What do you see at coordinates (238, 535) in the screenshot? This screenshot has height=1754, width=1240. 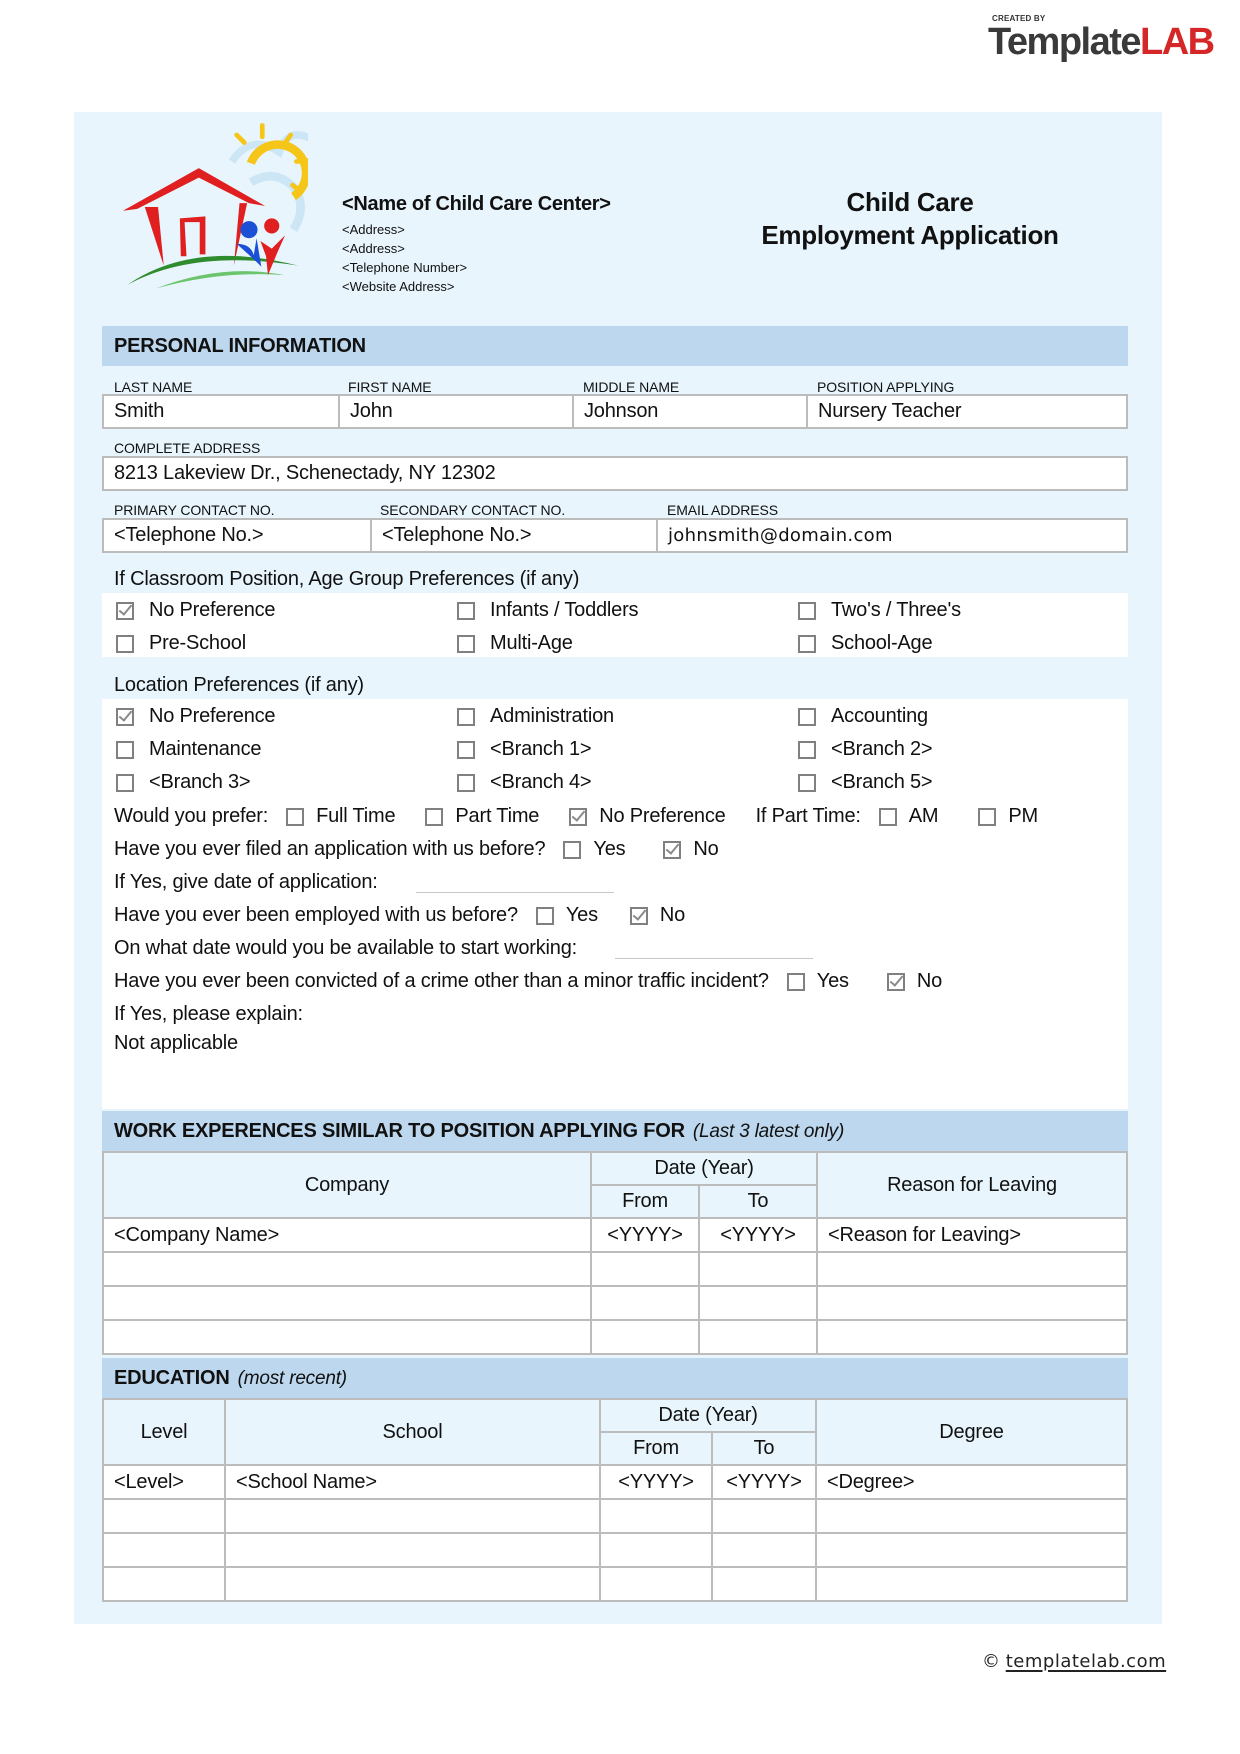 I see `primary-contact-field: <Telephone No.>` at bounding box center [238, 535].